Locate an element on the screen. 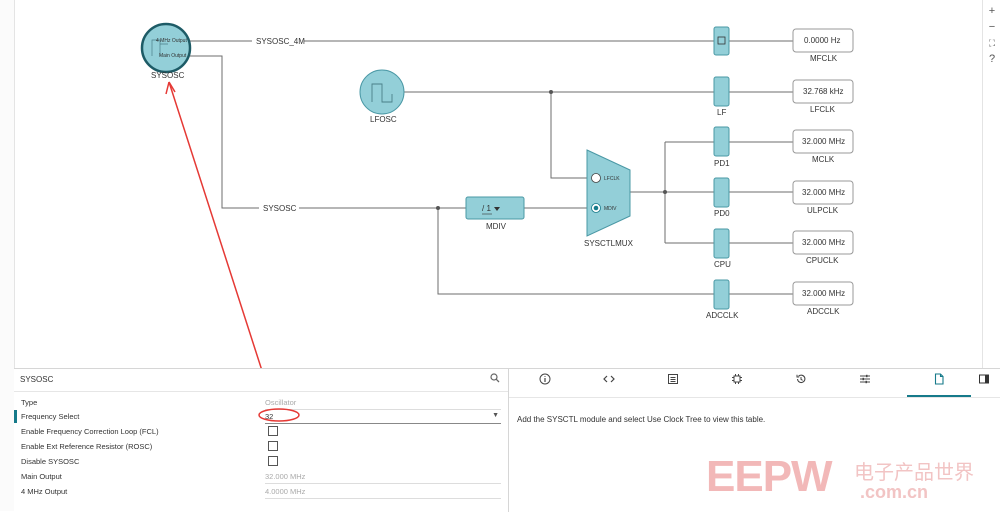  output-mfclk: 0.0000 Hz is located at coordinates (823, 40).